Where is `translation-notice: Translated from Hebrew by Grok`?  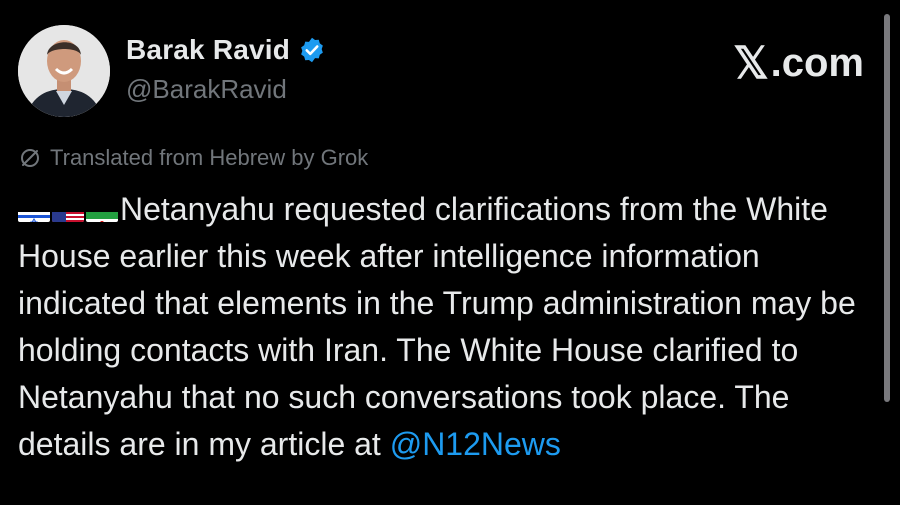
translation-notice: Translated from Hebrew by Grok is located at coordinates (193, 158).